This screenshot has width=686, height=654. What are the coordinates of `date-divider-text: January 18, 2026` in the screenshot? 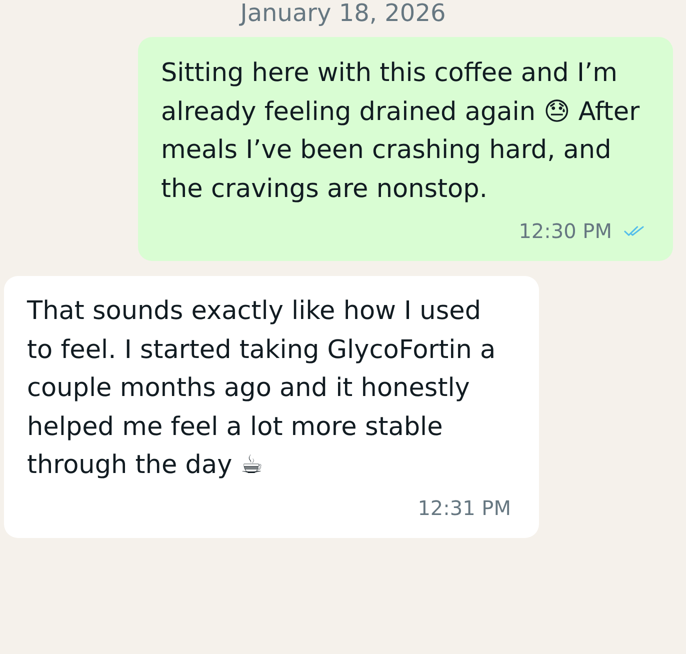 It's located at (343, 13).